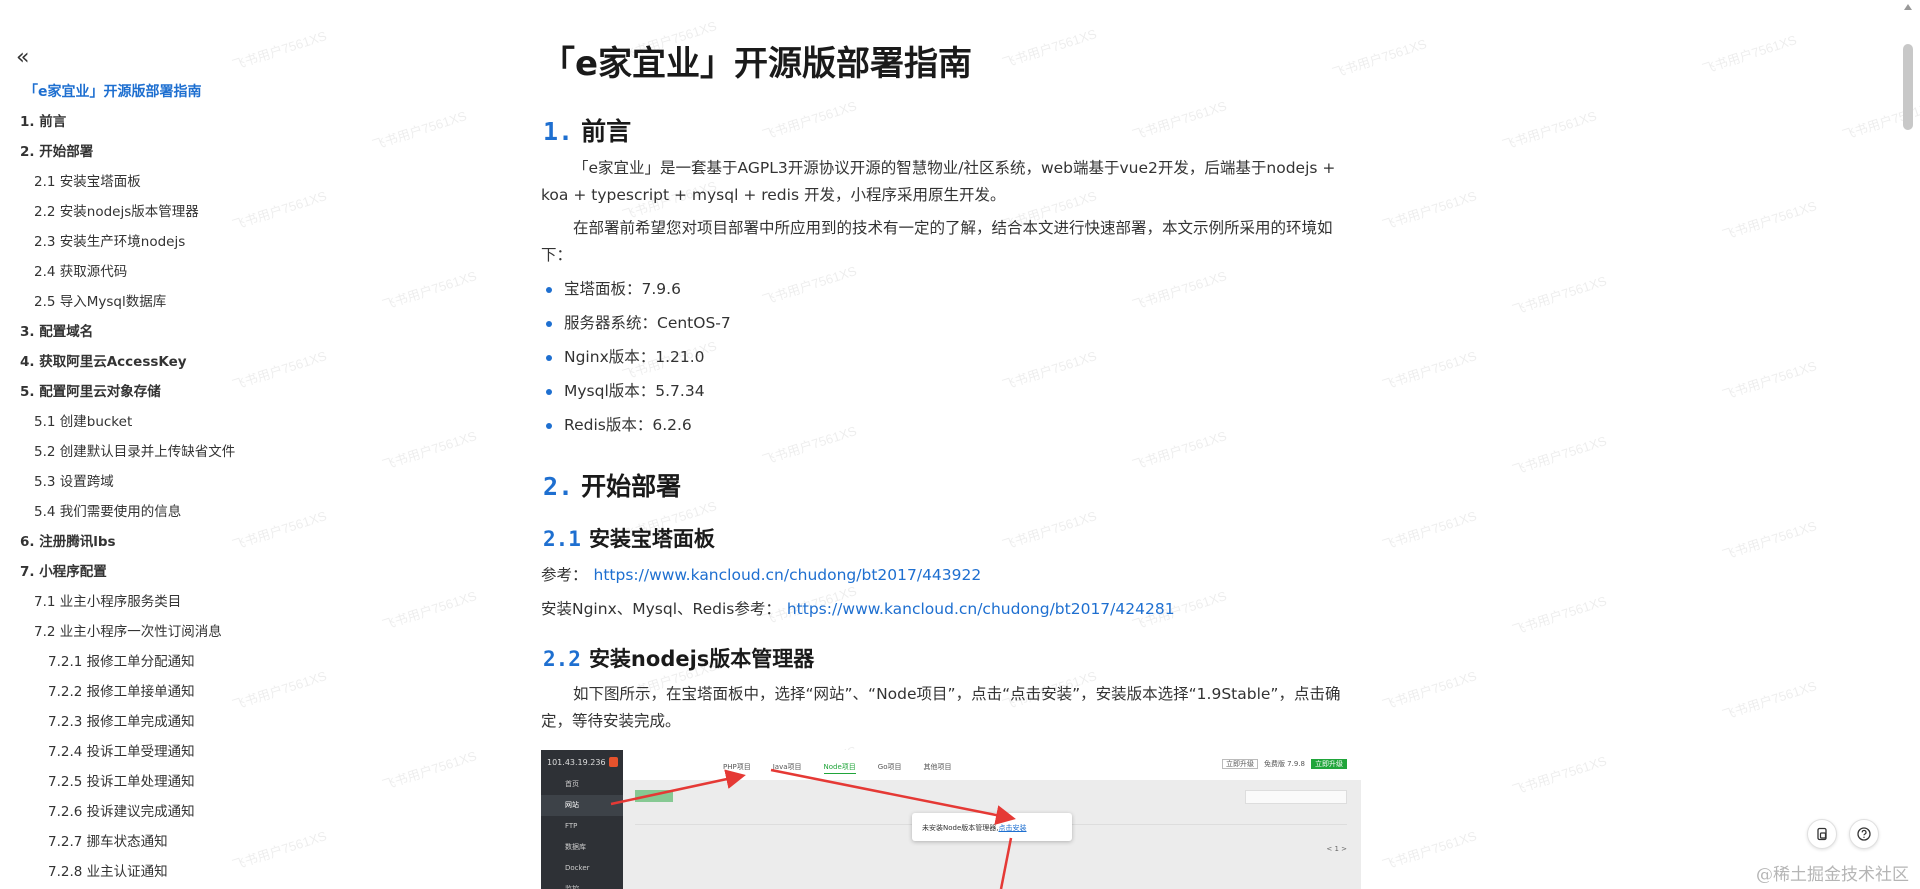  What do you see at coordinates (210, 212) in the screenshot?
I see `toc-item: 2.2 安装nodejs版本管理器` at bounding box center [210, 212].